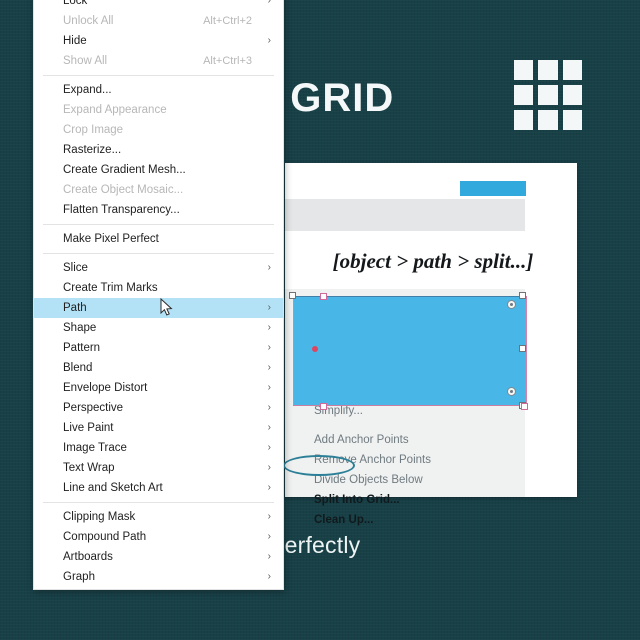 The height and width of the screenshot is (640, 640). What do you see at coordinates (511, 391) in the screenshot?
I see `live-corner-widget-bottom` at bounding box center [511, 391].